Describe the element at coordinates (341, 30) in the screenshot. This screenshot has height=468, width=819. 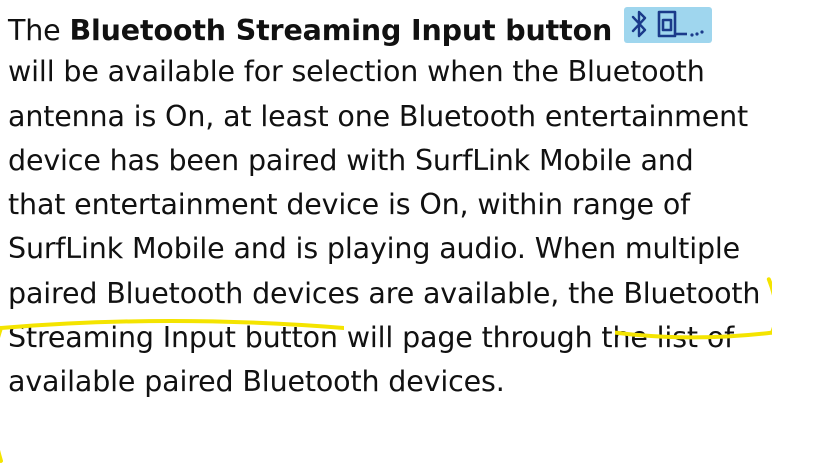
I see `bluetooth-streaming-input-button-term: Bluetooth Streaming Input button` at that location.